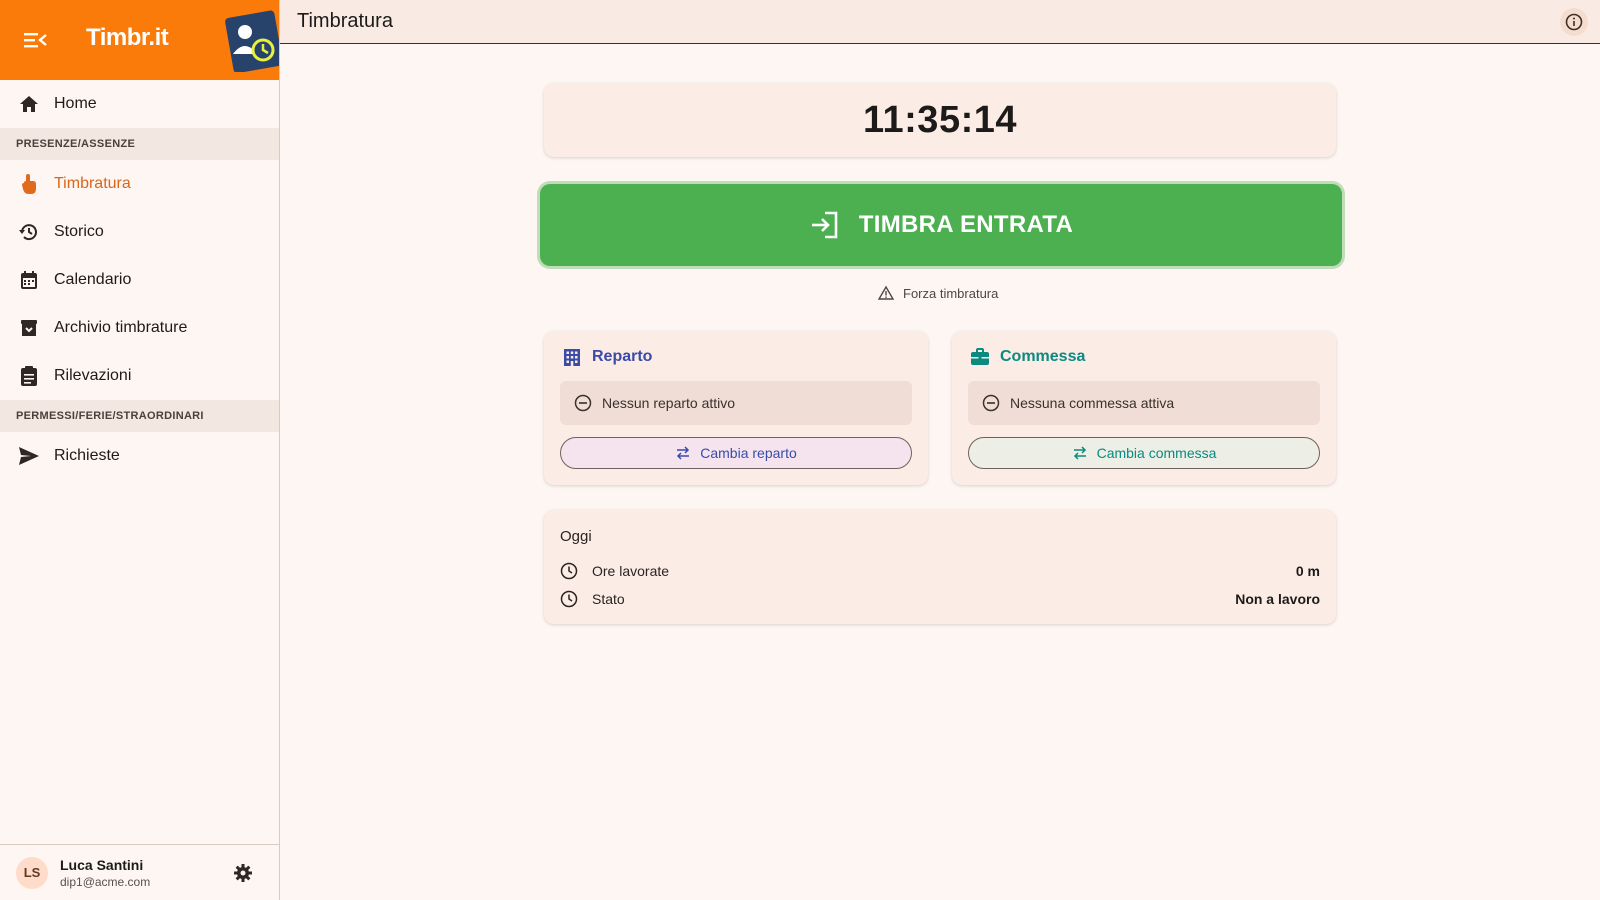 This screenshot has height=900, width=1600. I want to click on home-icon, so click(29, 104).